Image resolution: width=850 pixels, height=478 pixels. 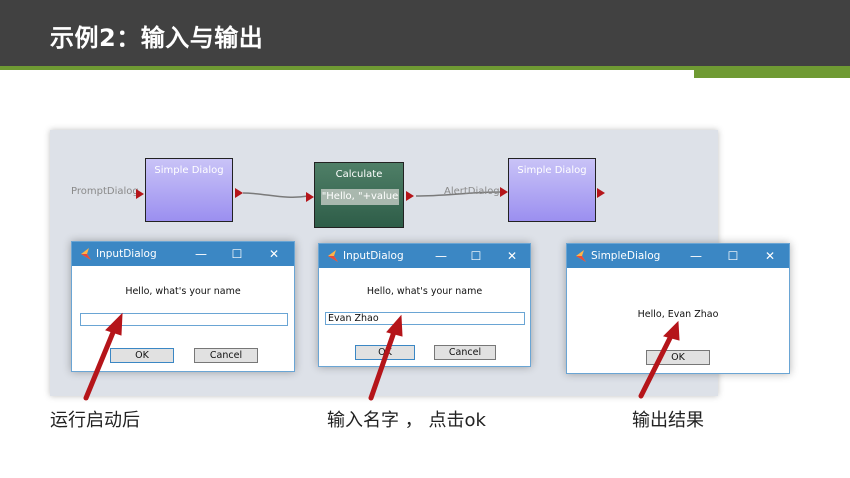 I want to click on flow-node-simple-dialog-2: Simple Dialog, so click(x=552, y=190).